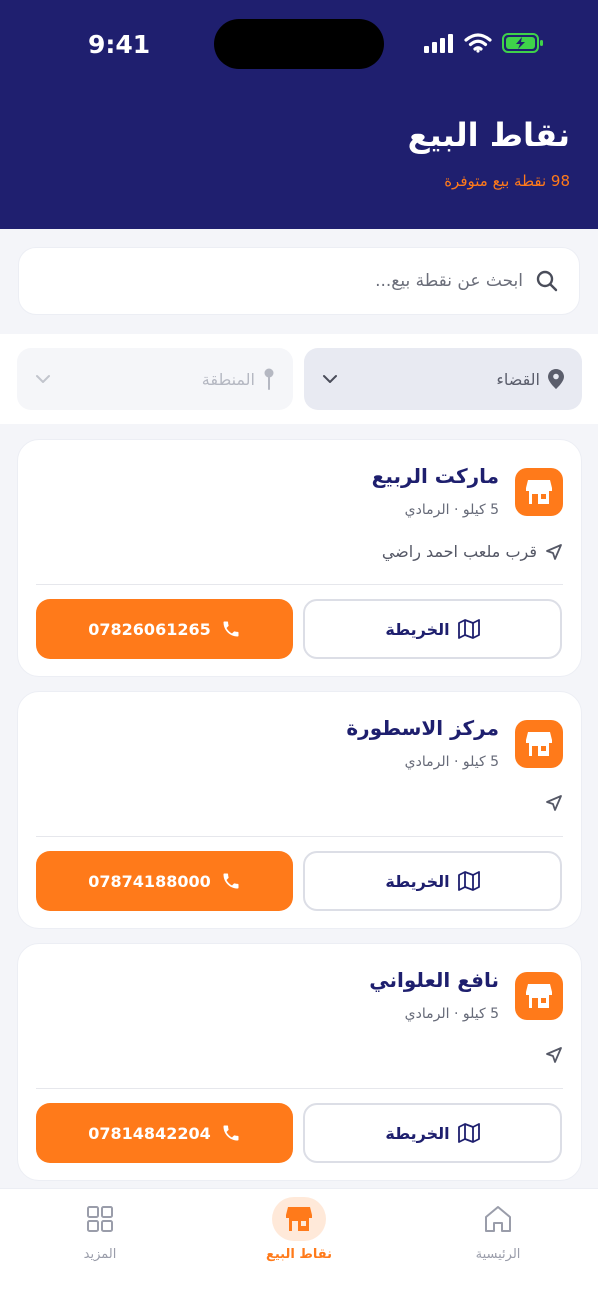  I want to click on dynamic-island, so click(299, 44).